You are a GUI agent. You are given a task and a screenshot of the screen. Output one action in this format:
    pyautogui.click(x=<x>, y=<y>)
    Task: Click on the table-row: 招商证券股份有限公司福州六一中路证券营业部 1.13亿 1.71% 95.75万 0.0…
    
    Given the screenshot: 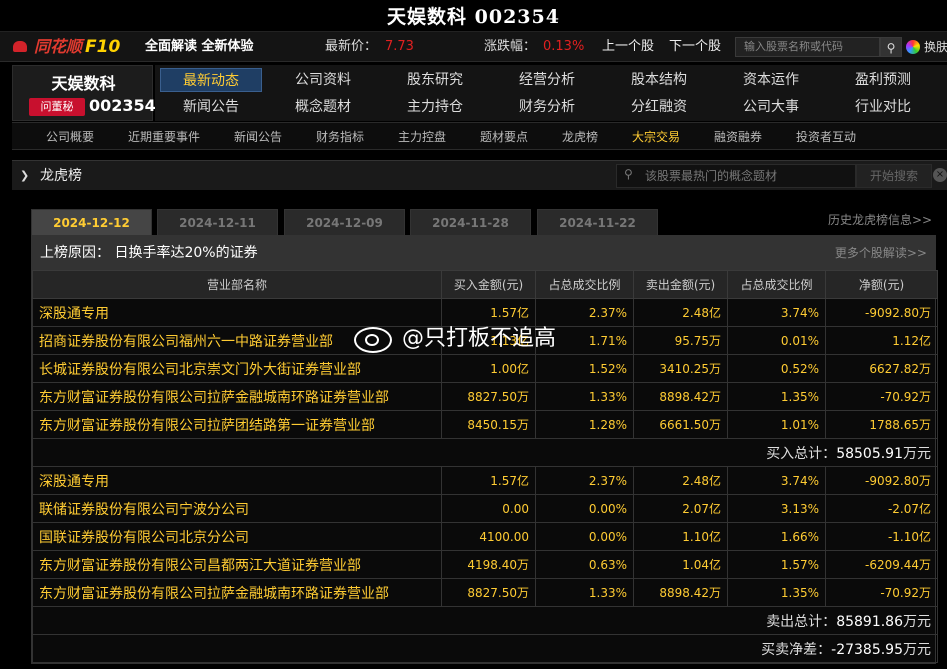 What is the action you would take?
    pyautogui.click(x=485, y=340)
    